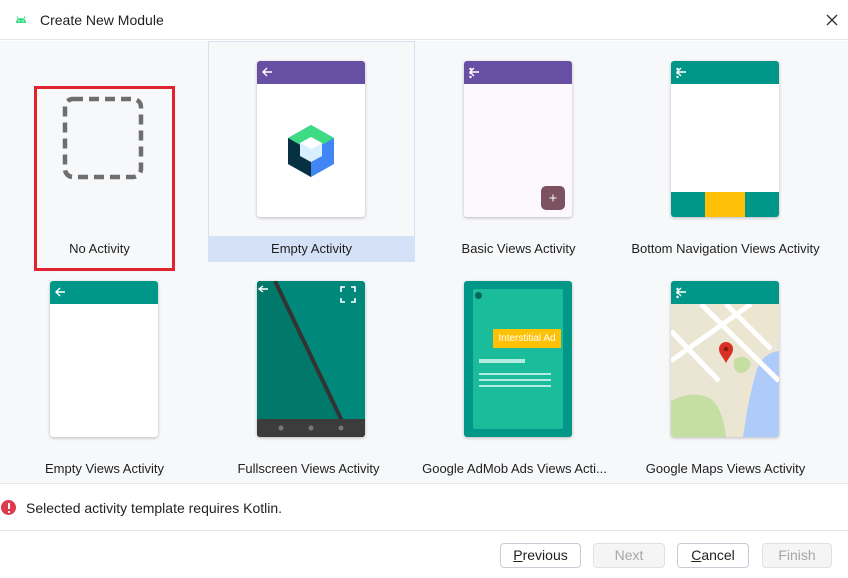 The width and height of the screenshot is (848, 578). What do you see at coordinates (797, 555) in the screenshot?
I see `finish-button: Finish` at bounding box center [797, 555].